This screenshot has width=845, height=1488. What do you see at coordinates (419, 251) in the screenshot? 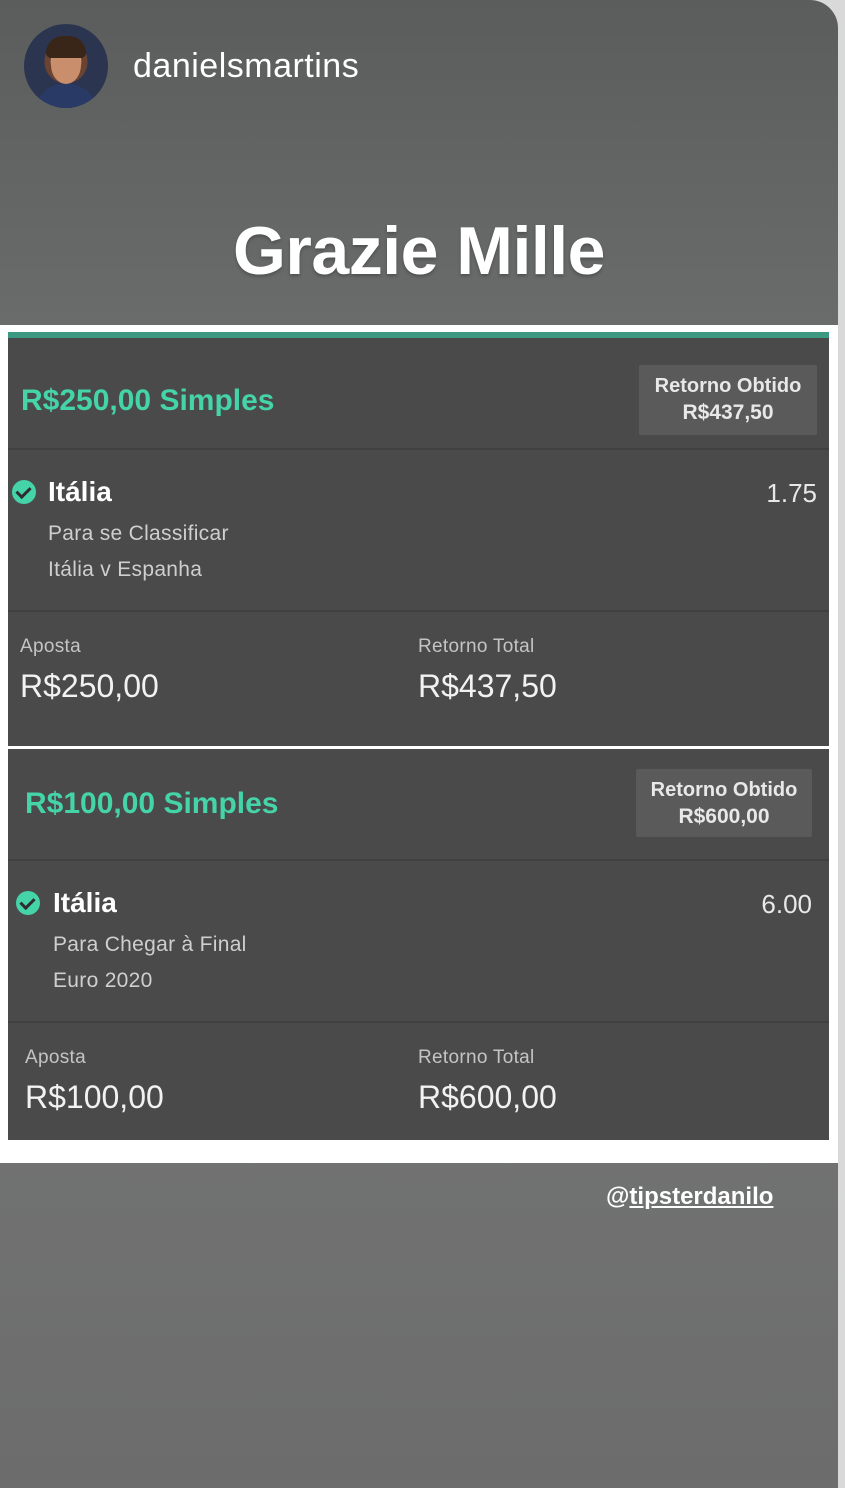
I see `headline-text: Grazie Mille` at bounding box center [419, 251].